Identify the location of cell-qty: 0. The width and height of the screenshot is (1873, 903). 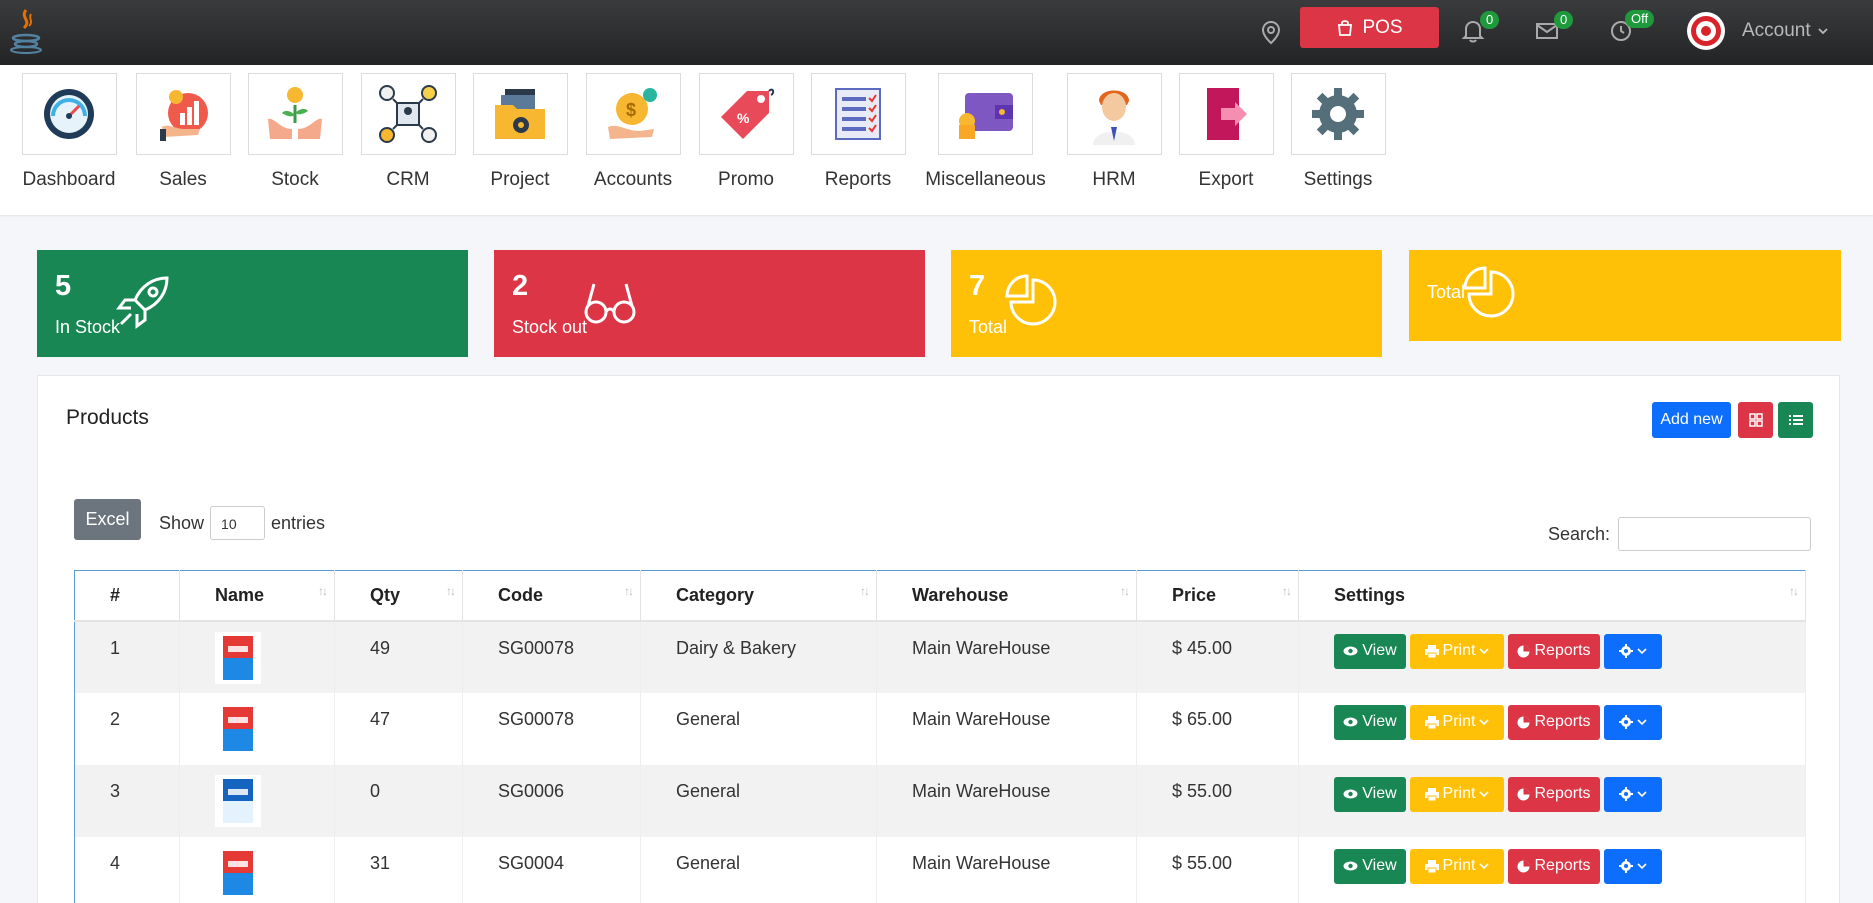
(398, 800).